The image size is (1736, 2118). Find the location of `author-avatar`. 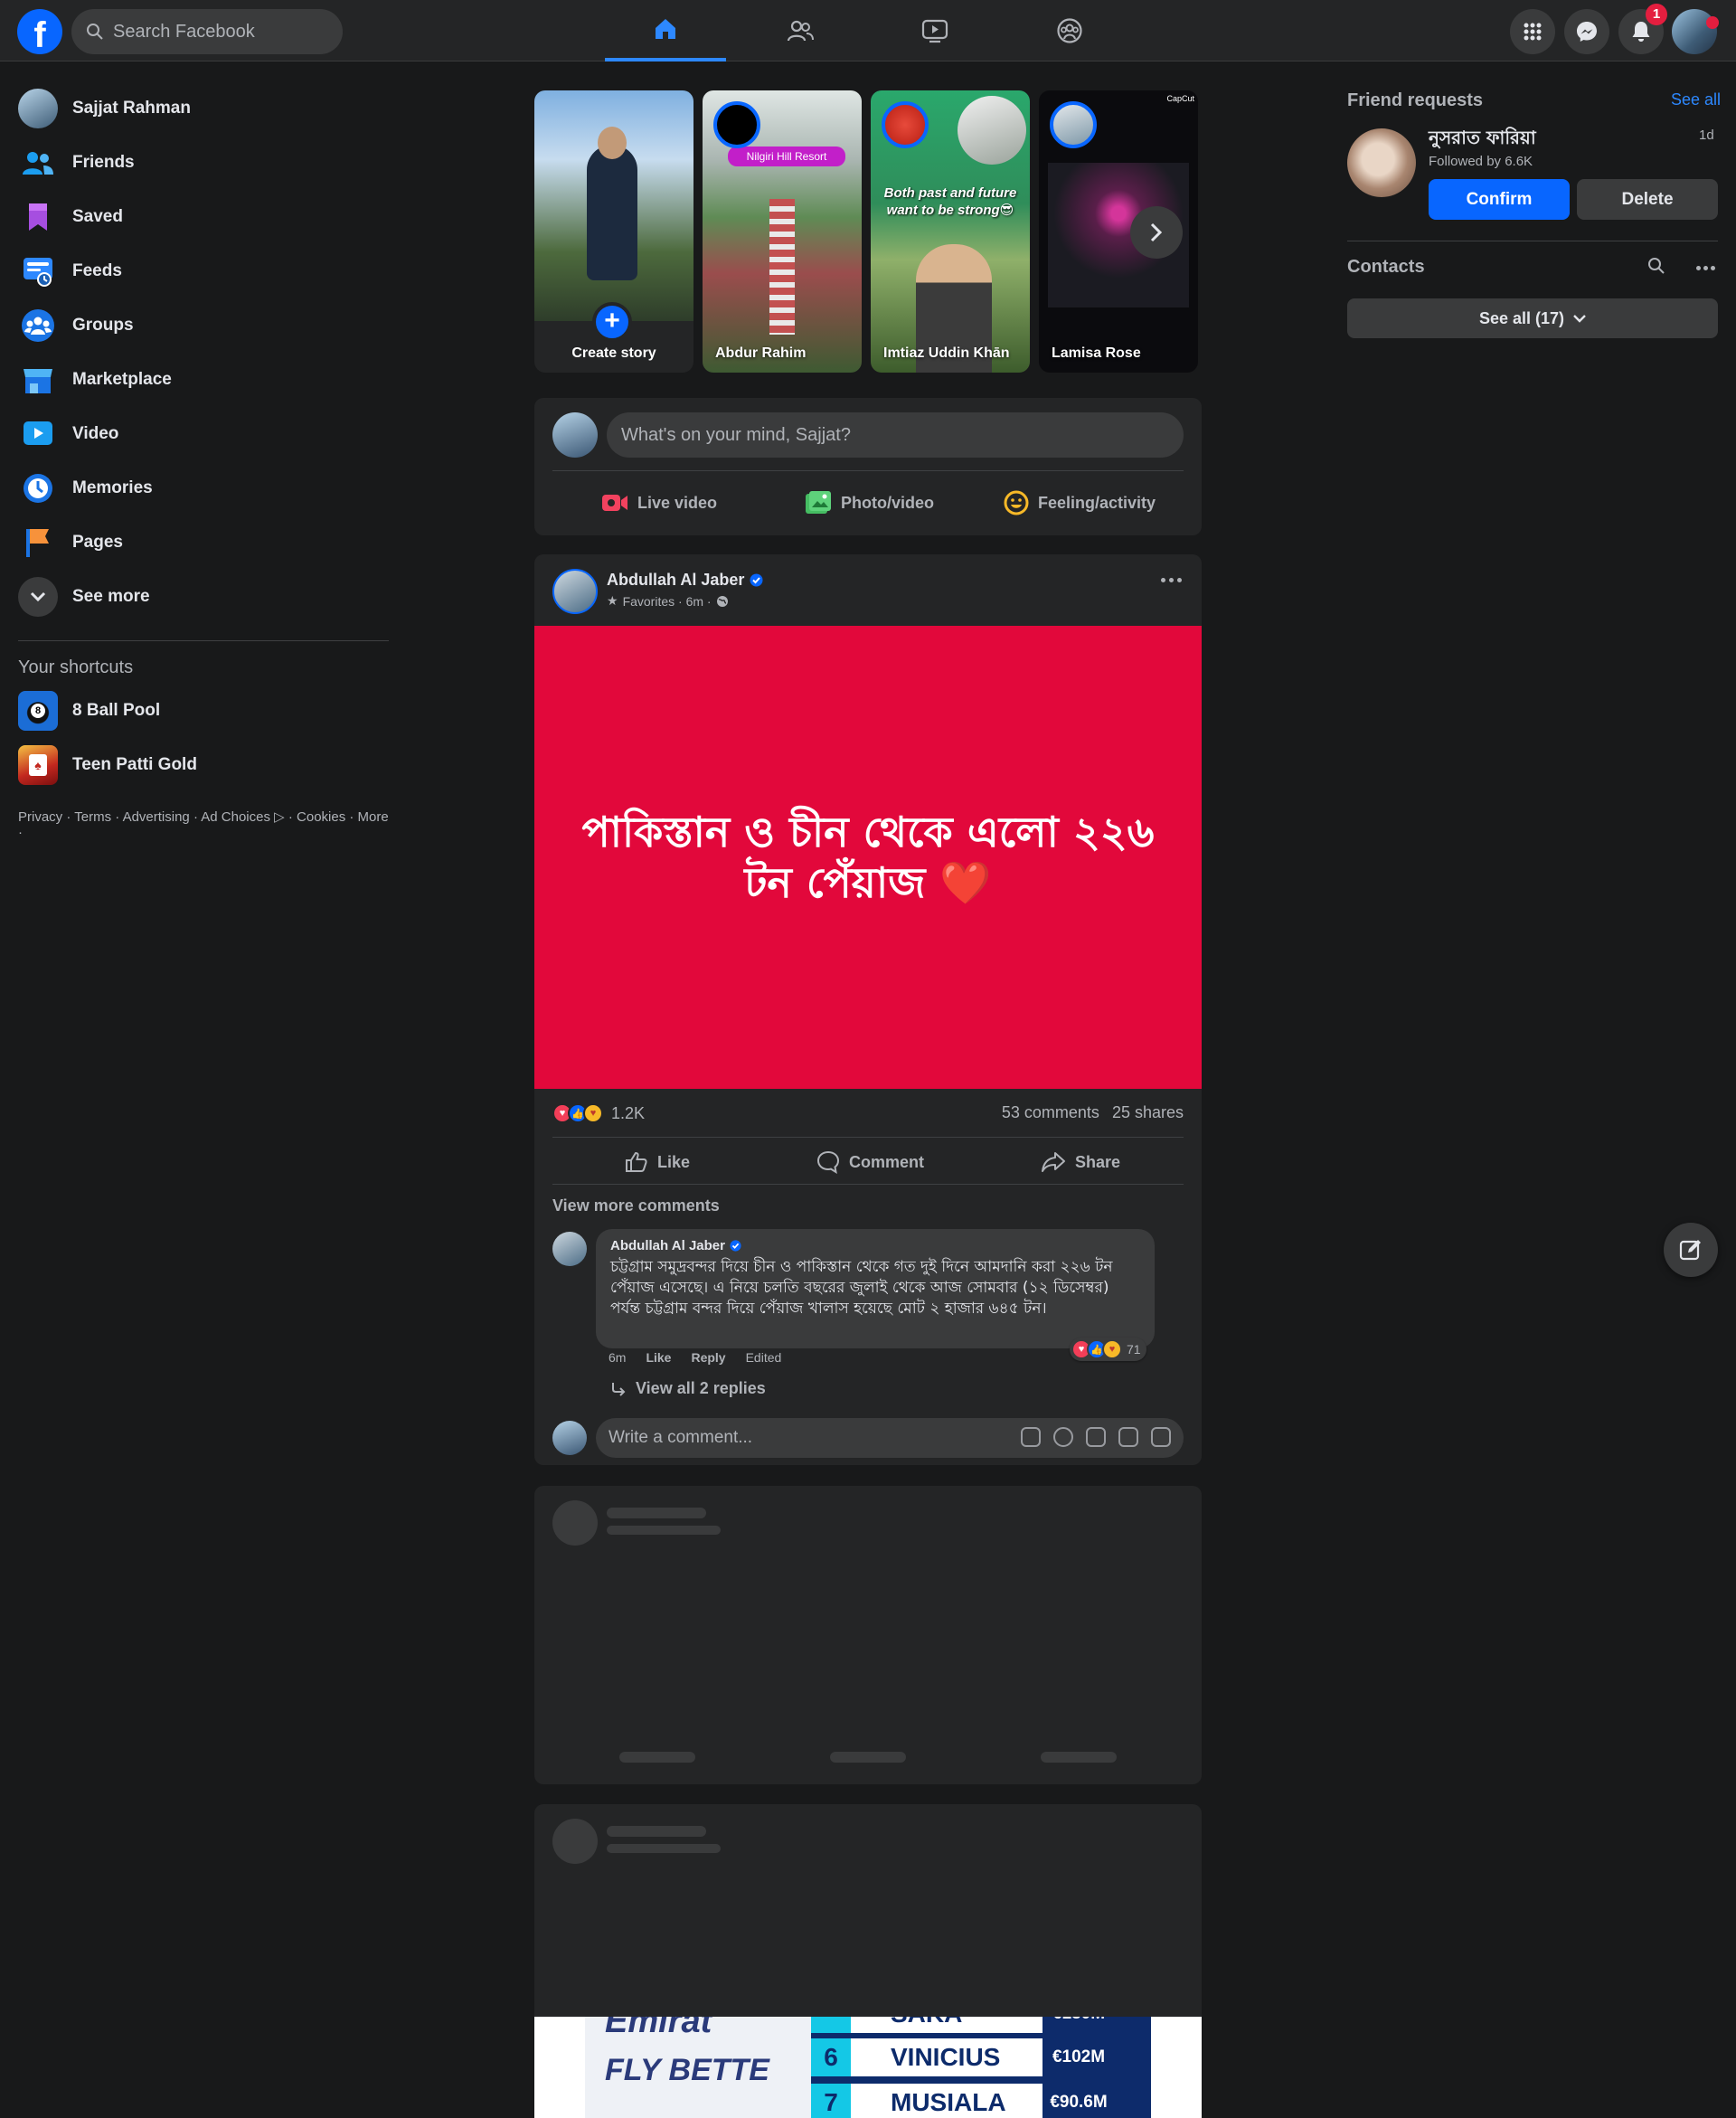

author-avatar is located at coordinates (575, 591).